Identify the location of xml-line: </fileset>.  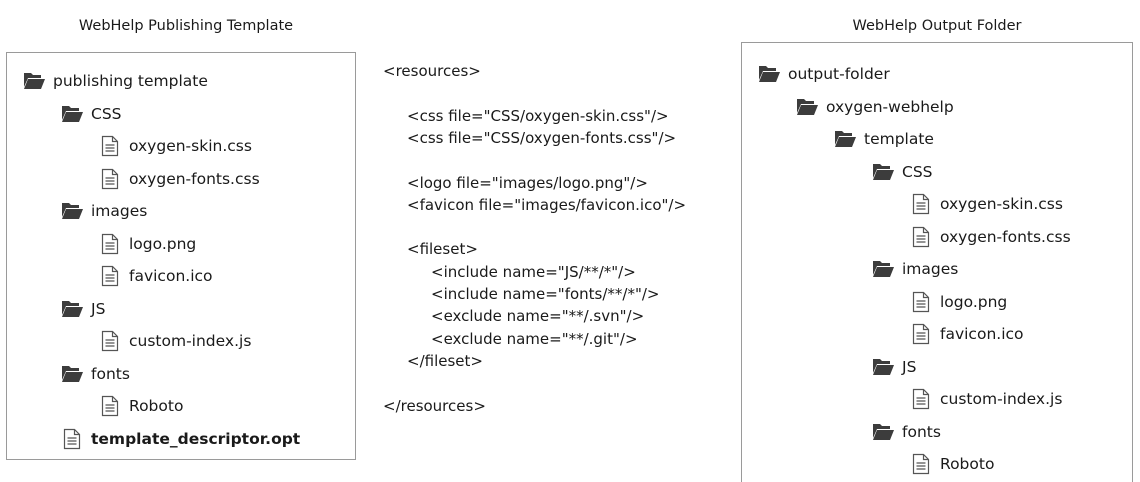
(445, 360).